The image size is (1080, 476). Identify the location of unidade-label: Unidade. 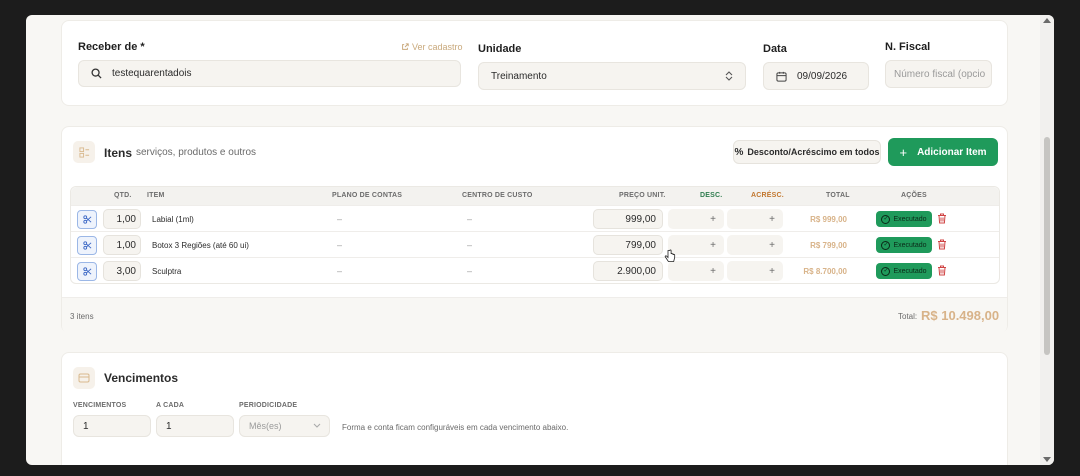
(500, 49).